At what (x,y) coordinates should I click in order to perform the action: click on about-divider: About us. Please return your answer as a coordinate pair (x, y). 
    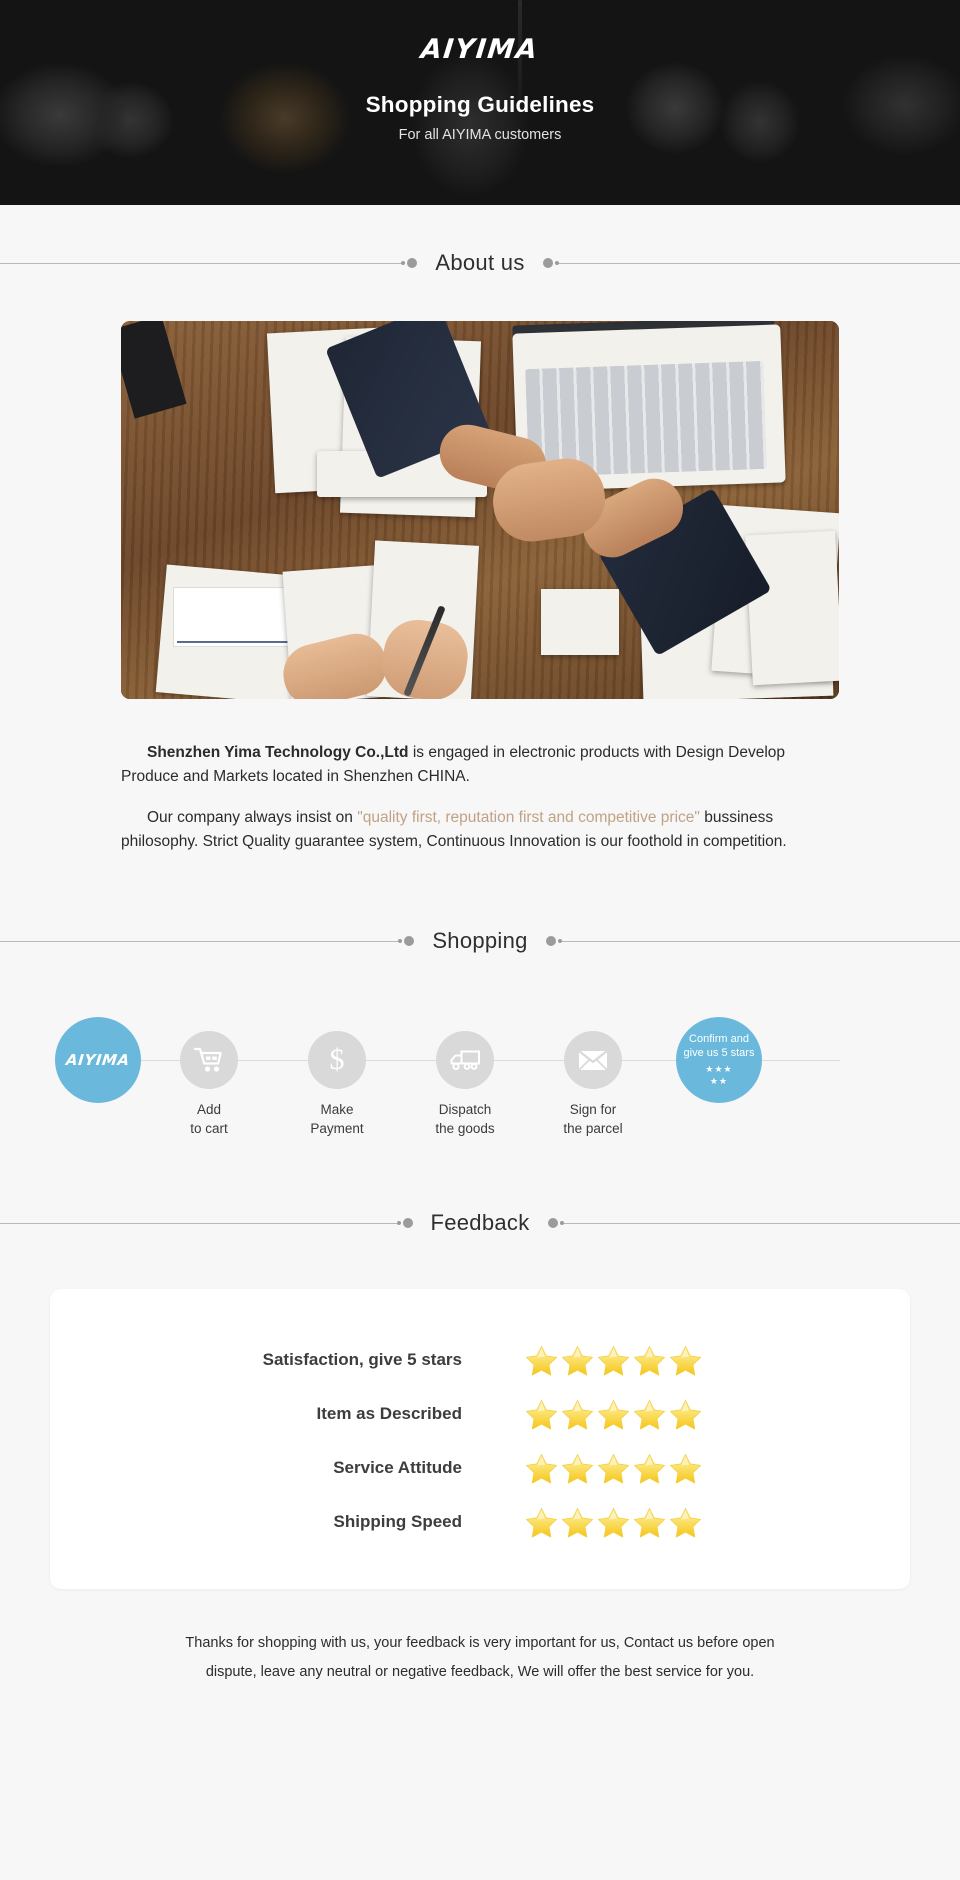
    Looking at the image, I should click on (480, 263).